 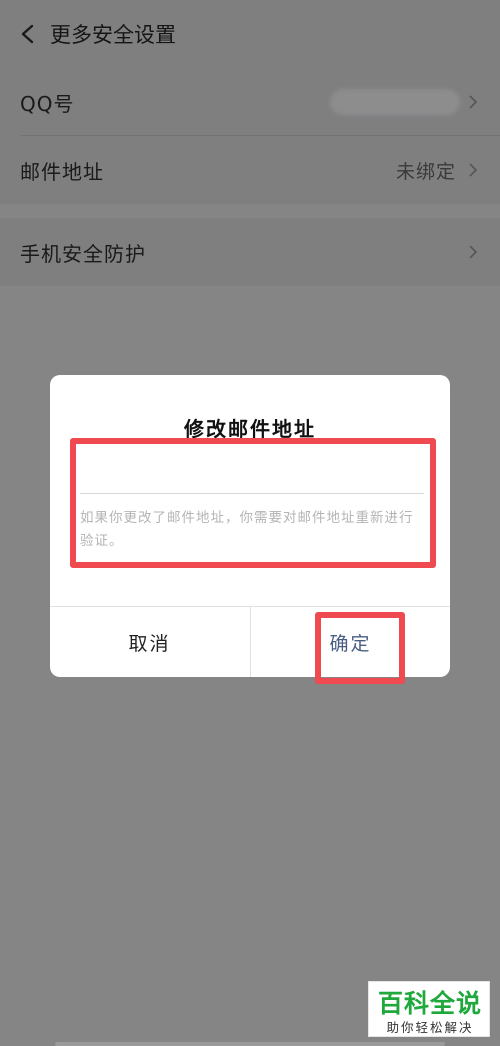 I want to click on email-input, so click(x=252, y=472).